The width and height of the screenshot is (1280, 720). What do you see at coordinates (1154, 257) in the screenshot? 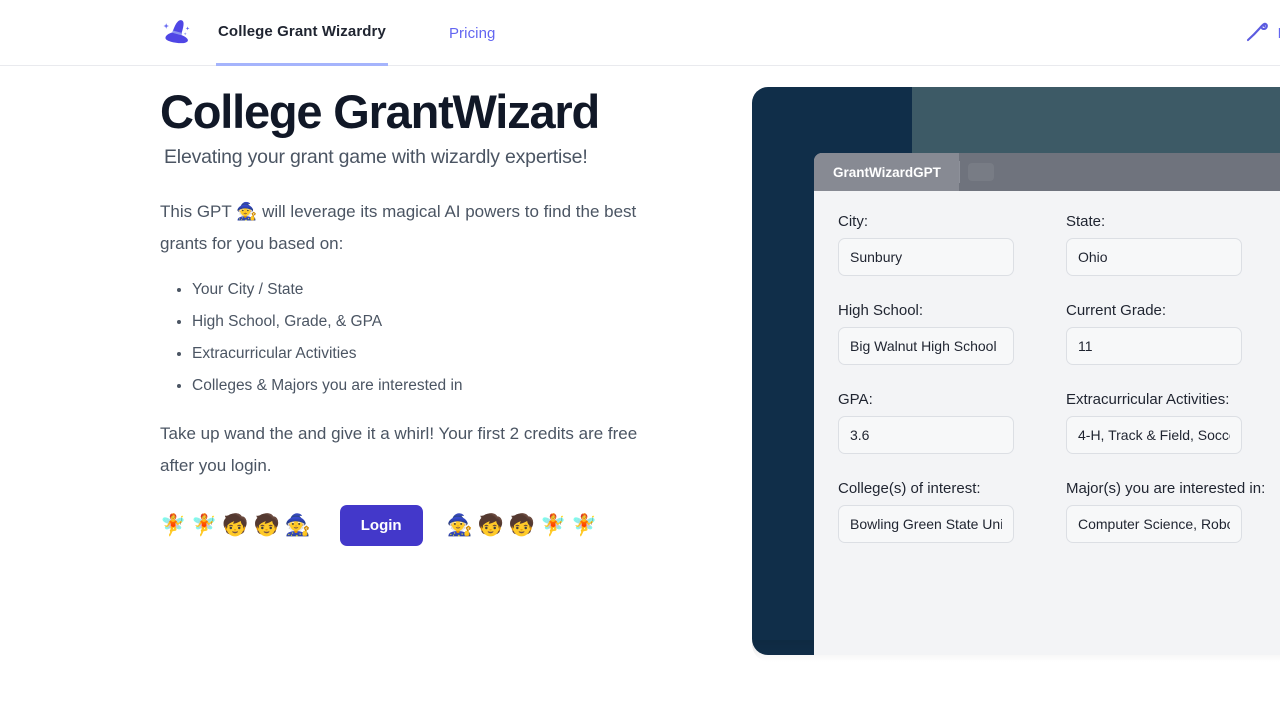
I see `state-input` at bounding box center [1154, 257].